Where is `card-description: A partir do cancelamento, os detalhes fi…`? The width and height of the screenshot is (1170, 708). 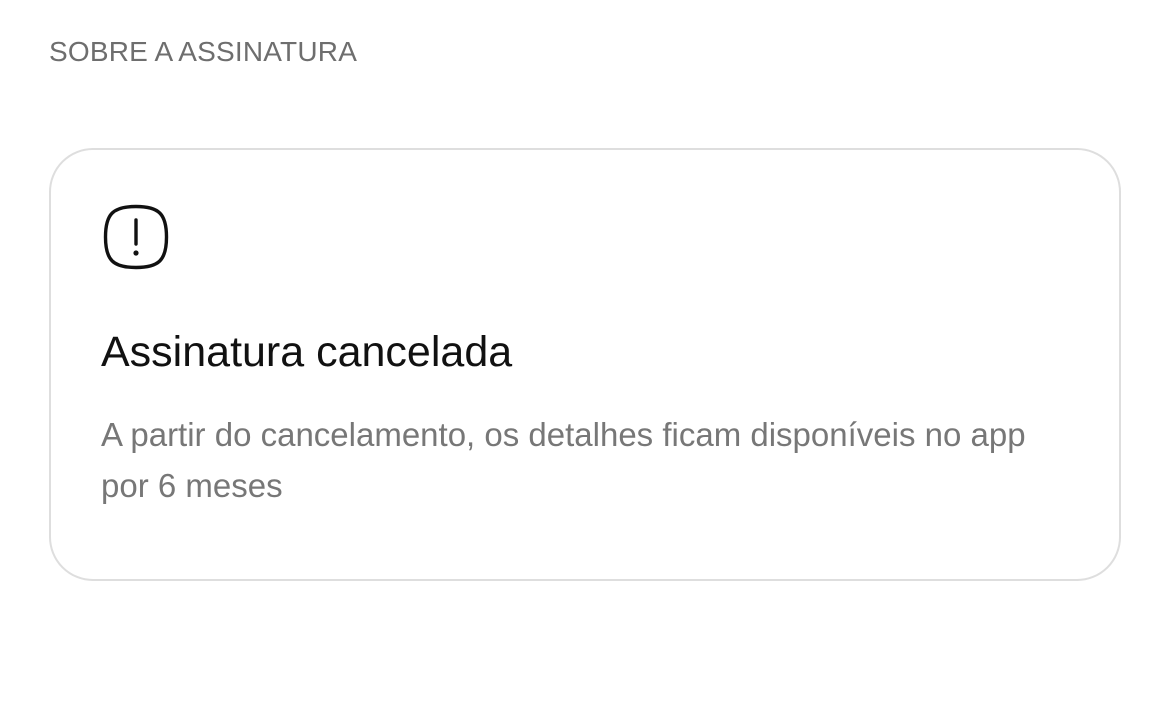
card-description: A partir do cancelamento, os detalhes fi… is located at coordinates (563, 460).